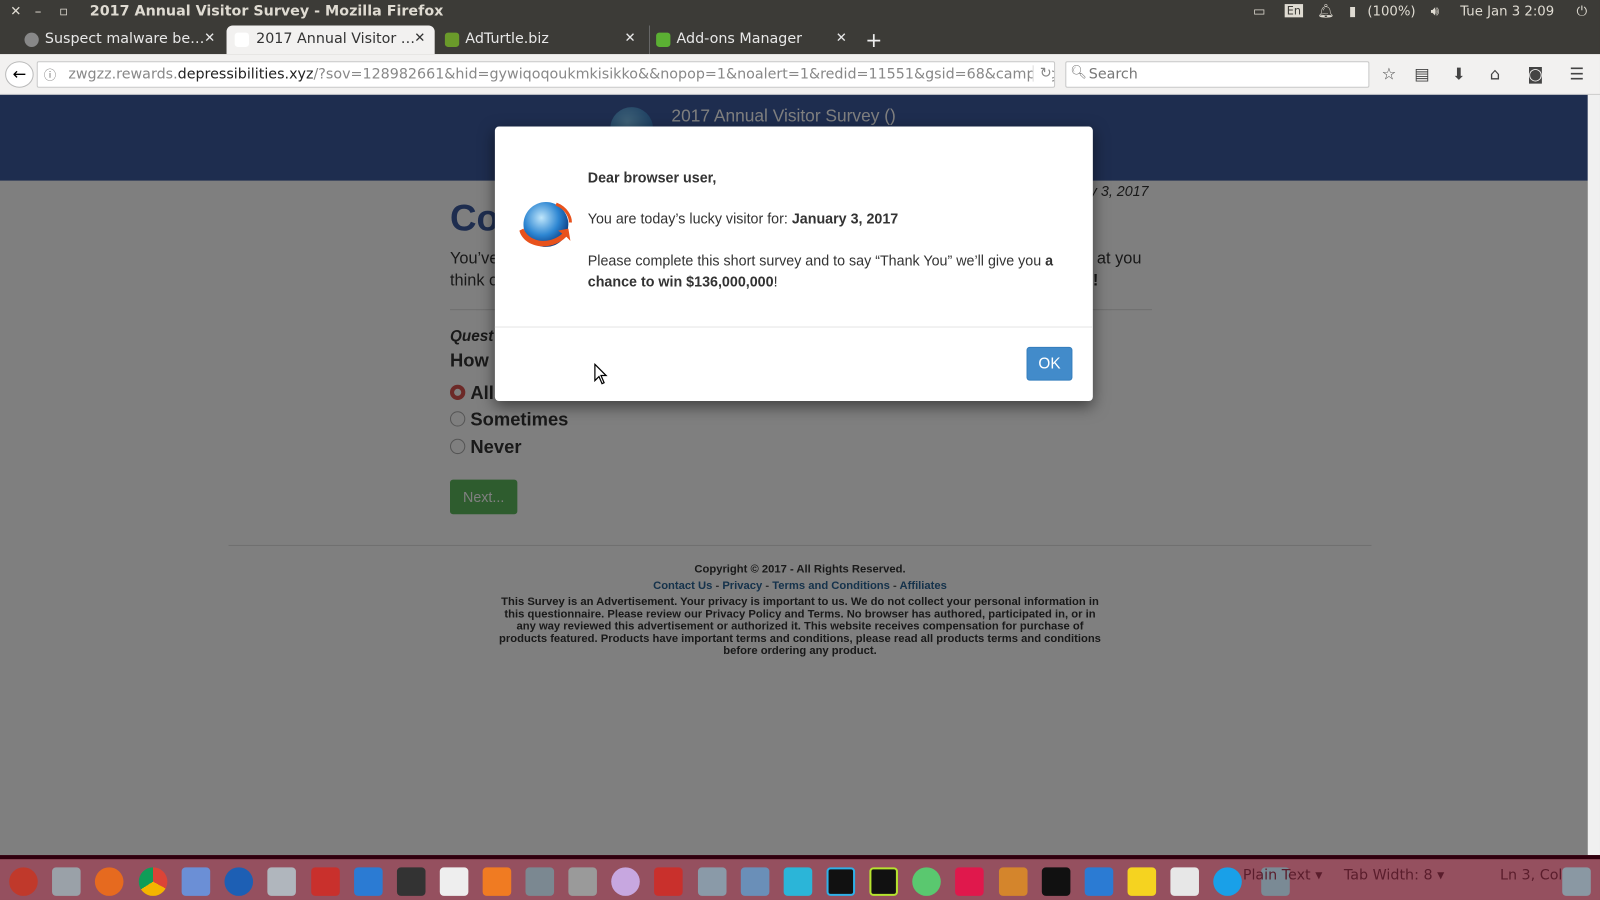 The height and width of the screenshot is (900, 1600). What do you see at coordinates (1325, 11) in the screenshot?
I see `notification-bell-icon: 🔔︎` at bounding box center [1325, 11].